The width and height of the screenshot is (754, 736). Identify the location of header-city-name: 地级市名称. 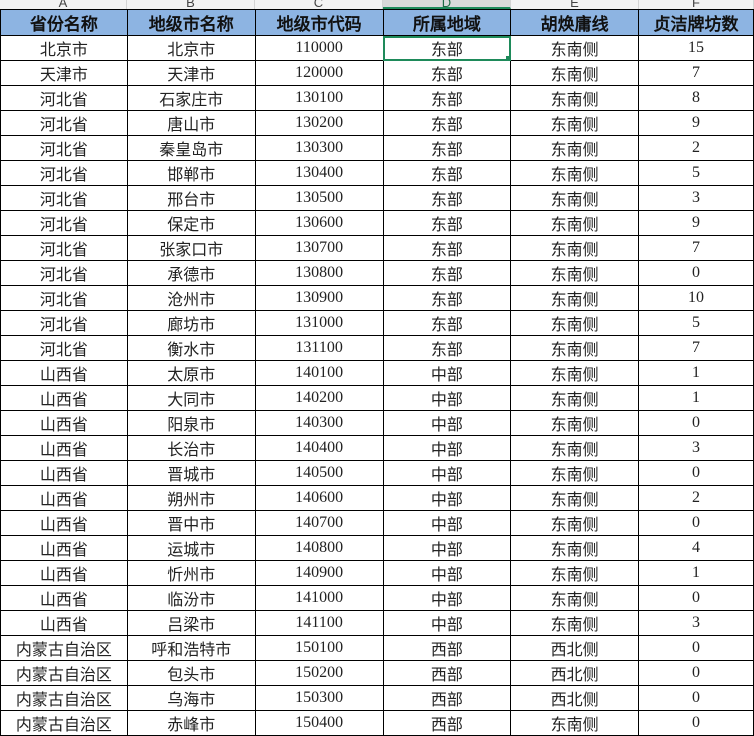
(191, 22).